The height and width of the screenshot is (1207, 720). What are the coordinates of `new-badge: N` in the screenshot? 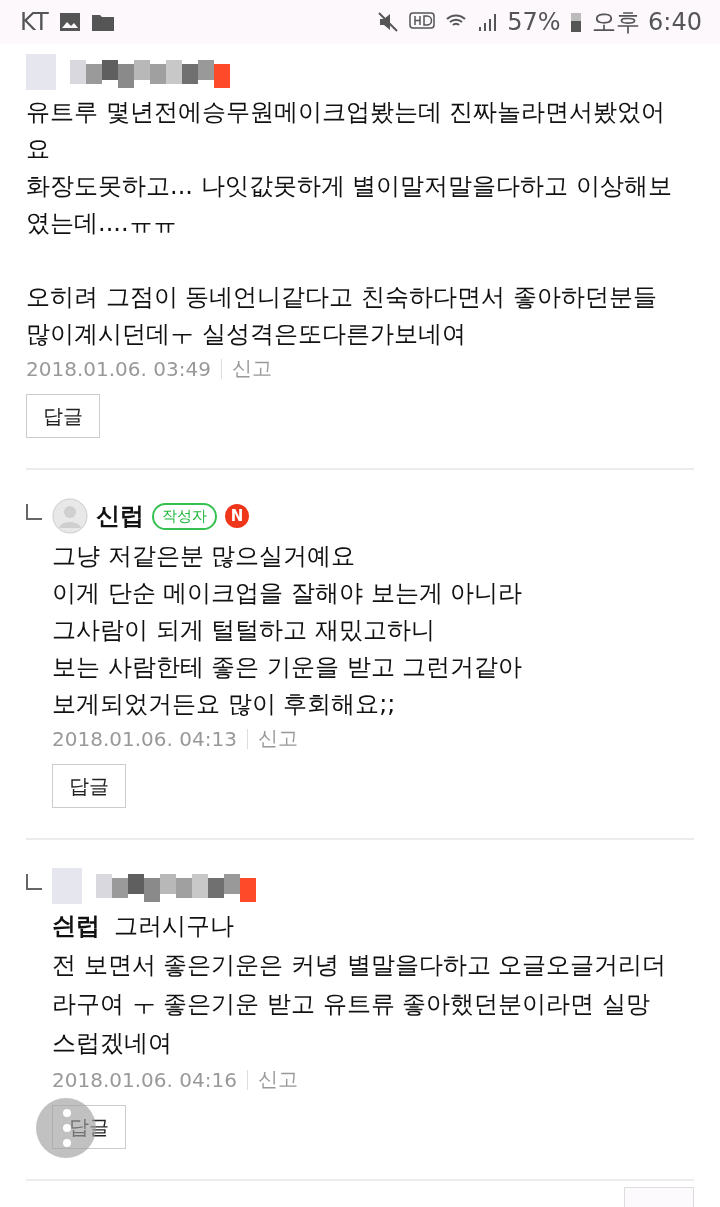 It's located at (237, 516).